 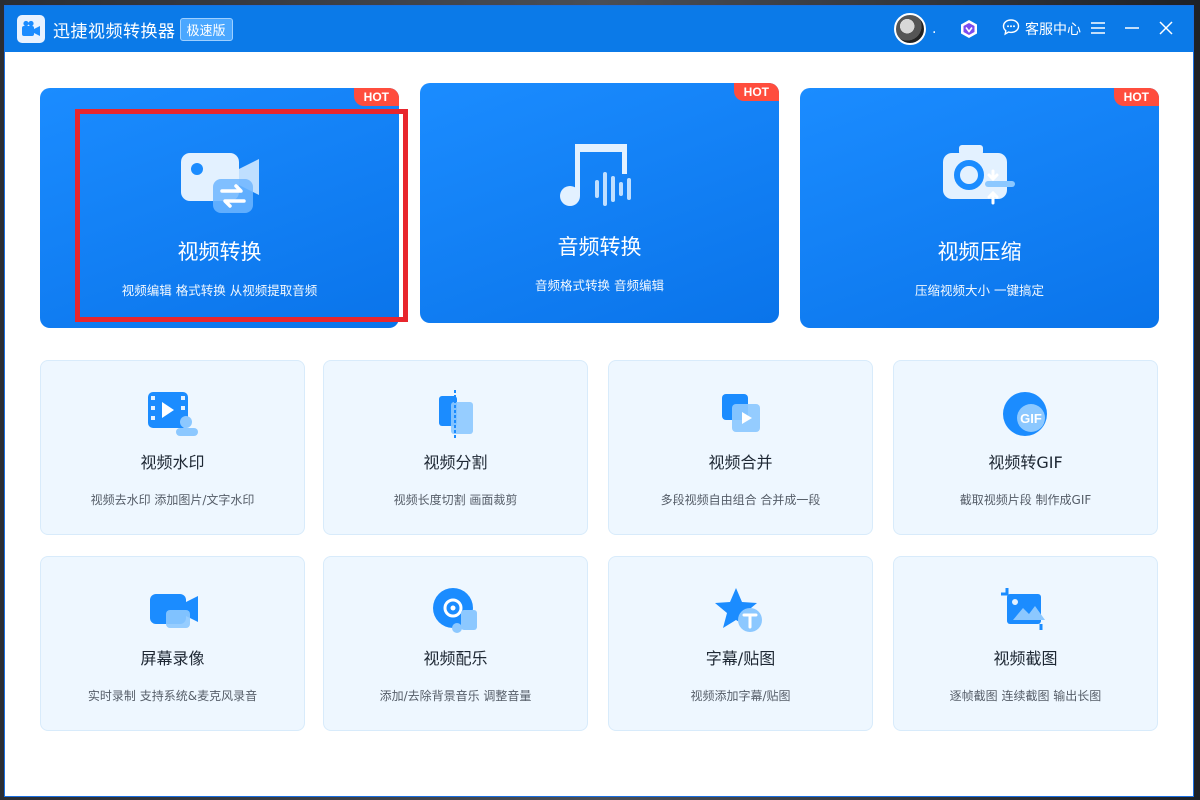 What do you see at coordinates (937, 29) in the screenshot?
I see `username: .` at bounding box center [937, 29].